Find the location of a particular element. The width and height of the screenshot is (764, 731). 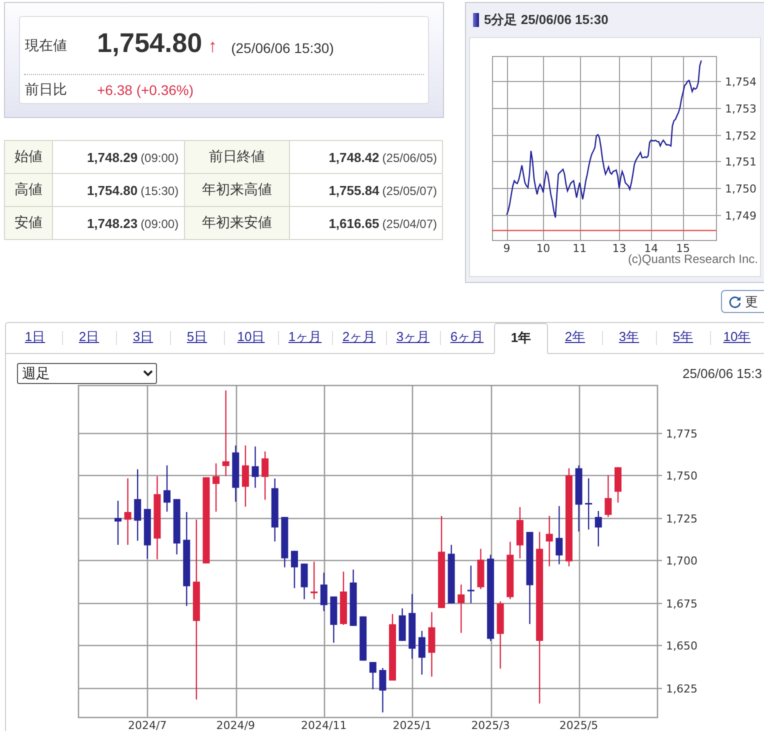

time-text: (25/04/07) is located at coordinates (409, 224).